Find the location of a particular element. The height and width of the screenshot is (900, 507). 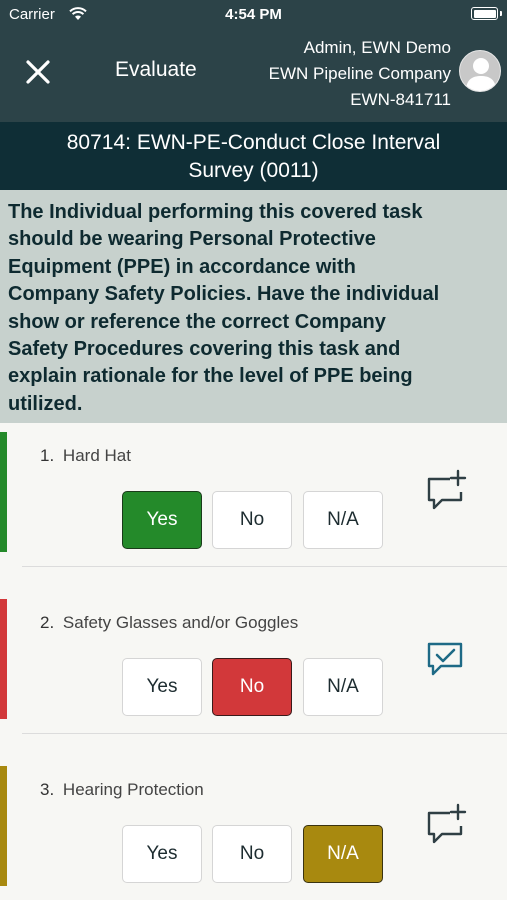

task-title-line: Survey (0011) is located at coordinates (253, 170).